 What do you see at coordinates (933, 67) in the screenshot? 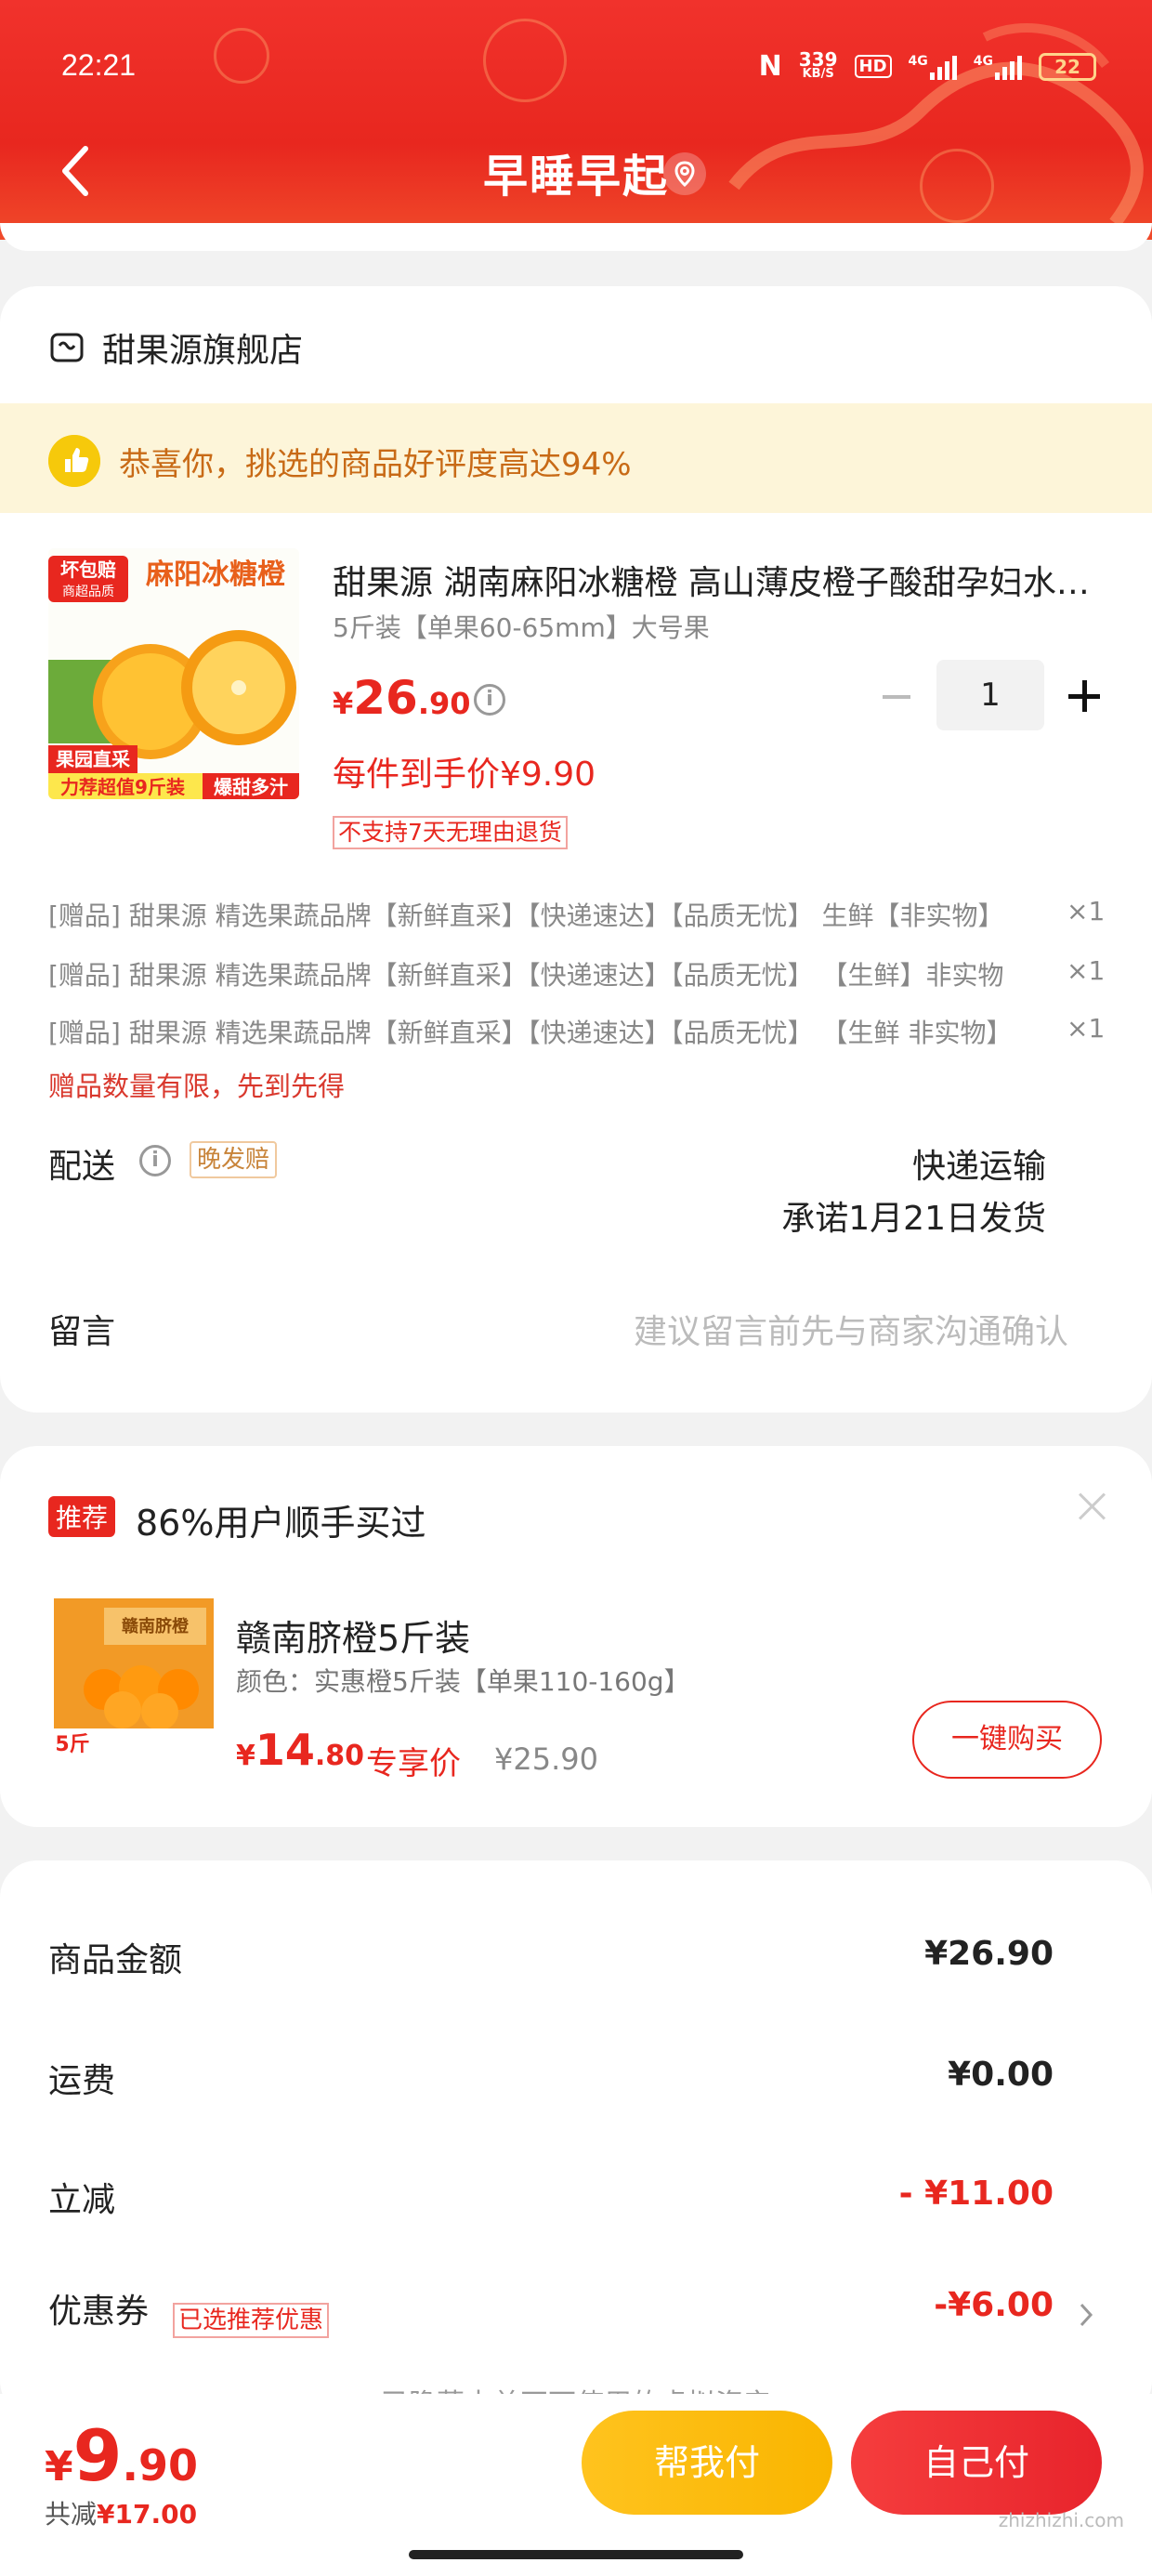
I see `signal-1-icon: 4G` at bounding box center [933, 67].